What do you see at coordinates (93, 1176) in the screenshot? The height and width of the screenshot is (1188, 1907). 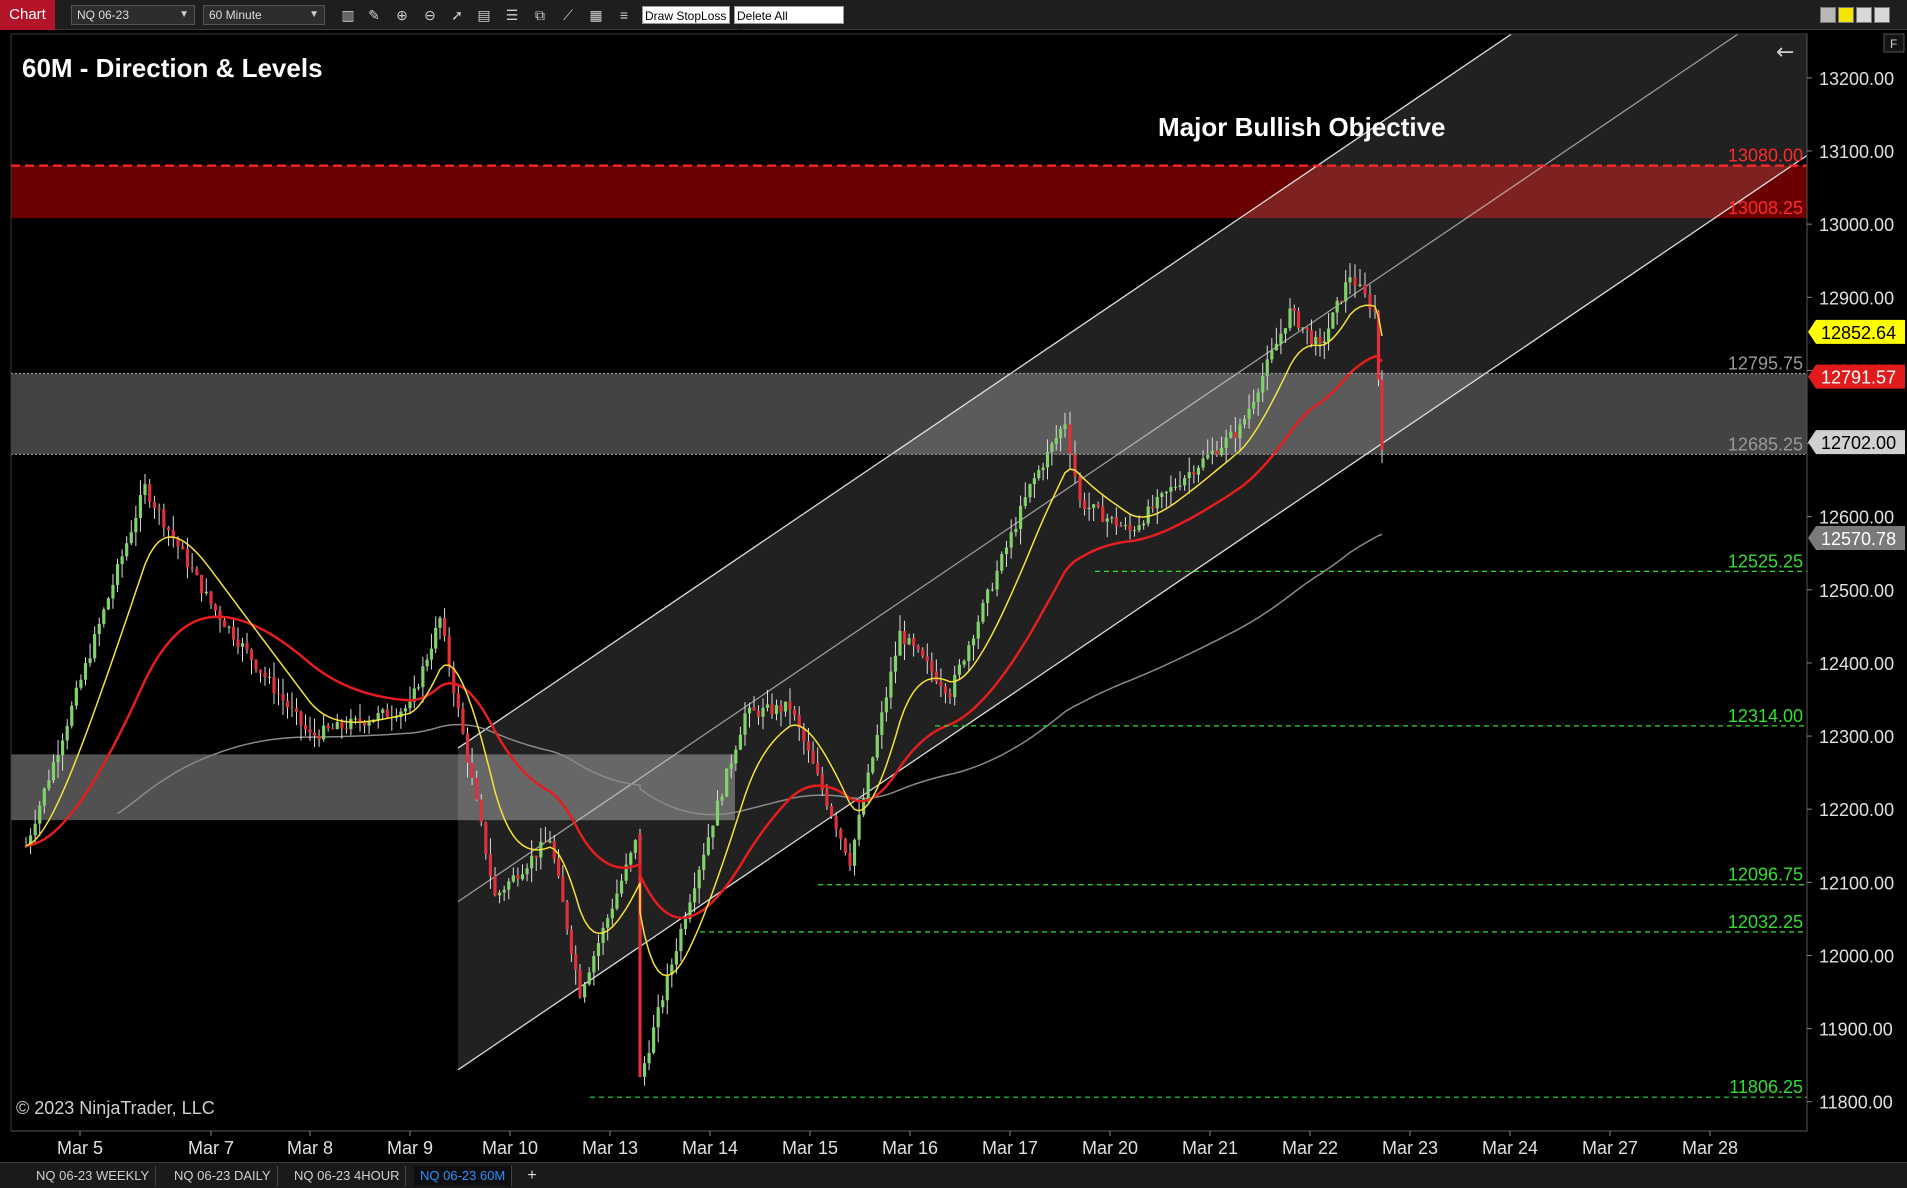 I see `tab-weekly: NQ 06-23 WEEKLY` at bounding box center [93, 1176].